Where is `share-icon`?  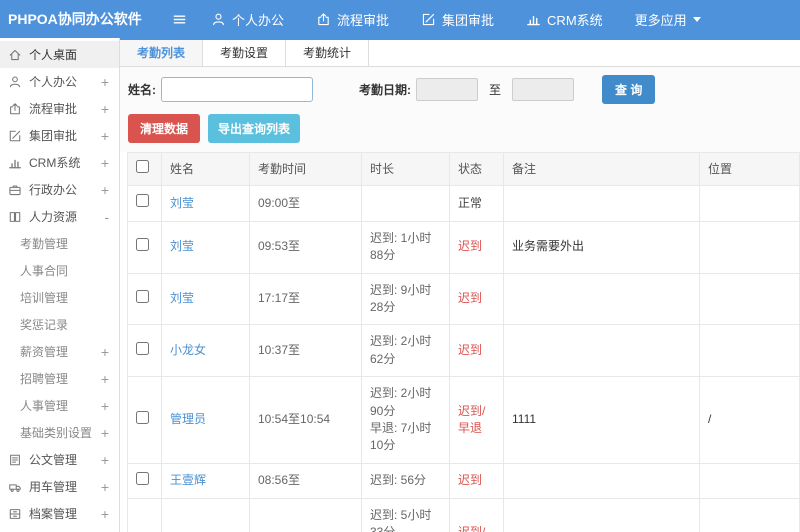
share-icon is located at coordinates (15, 109).